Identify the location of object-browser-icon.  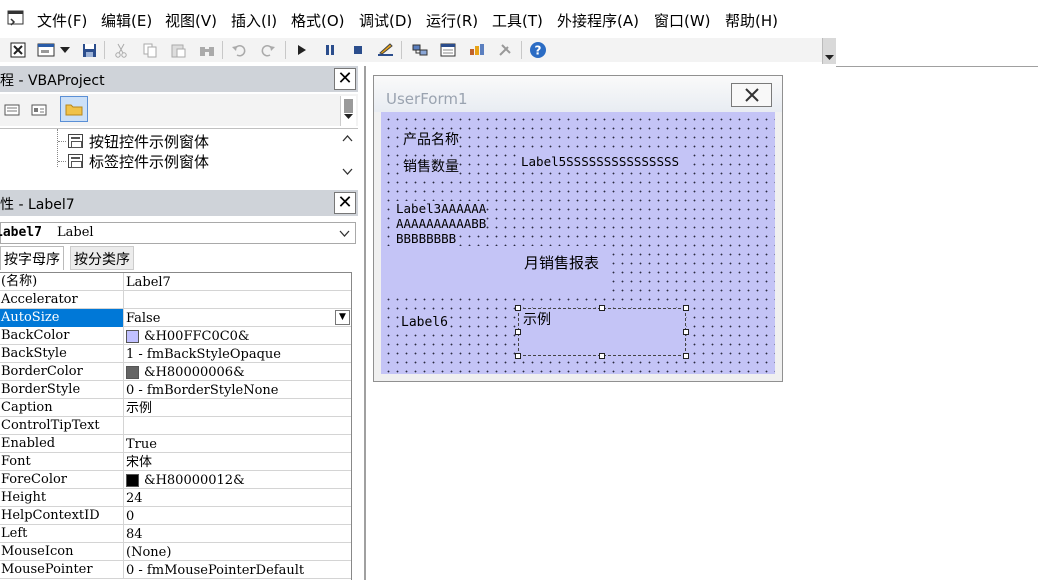
(476, 50).